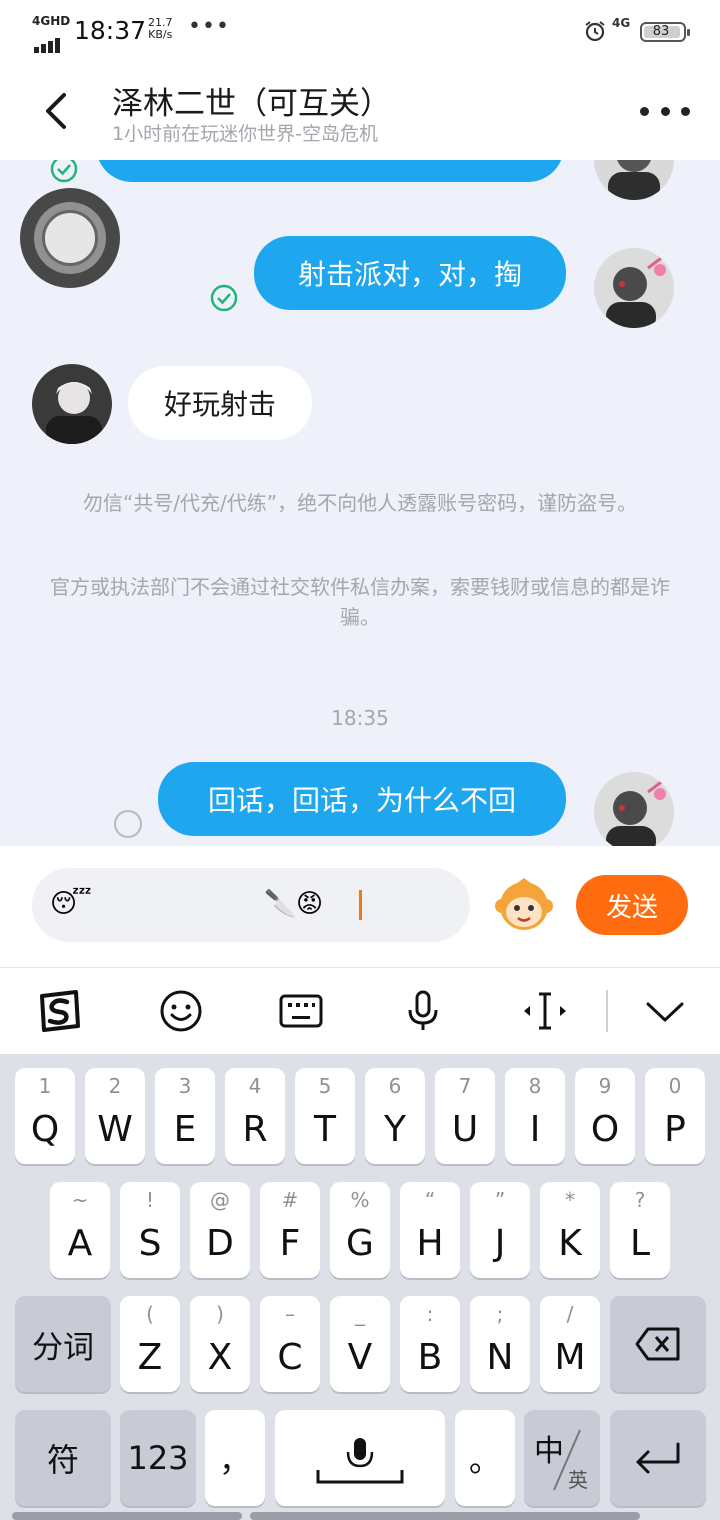 The image size is (720, 1520). What do you see at coordinates (128, 824) in the screenshot?
I see `sending-status-icon` at bounding box center [128, 824].